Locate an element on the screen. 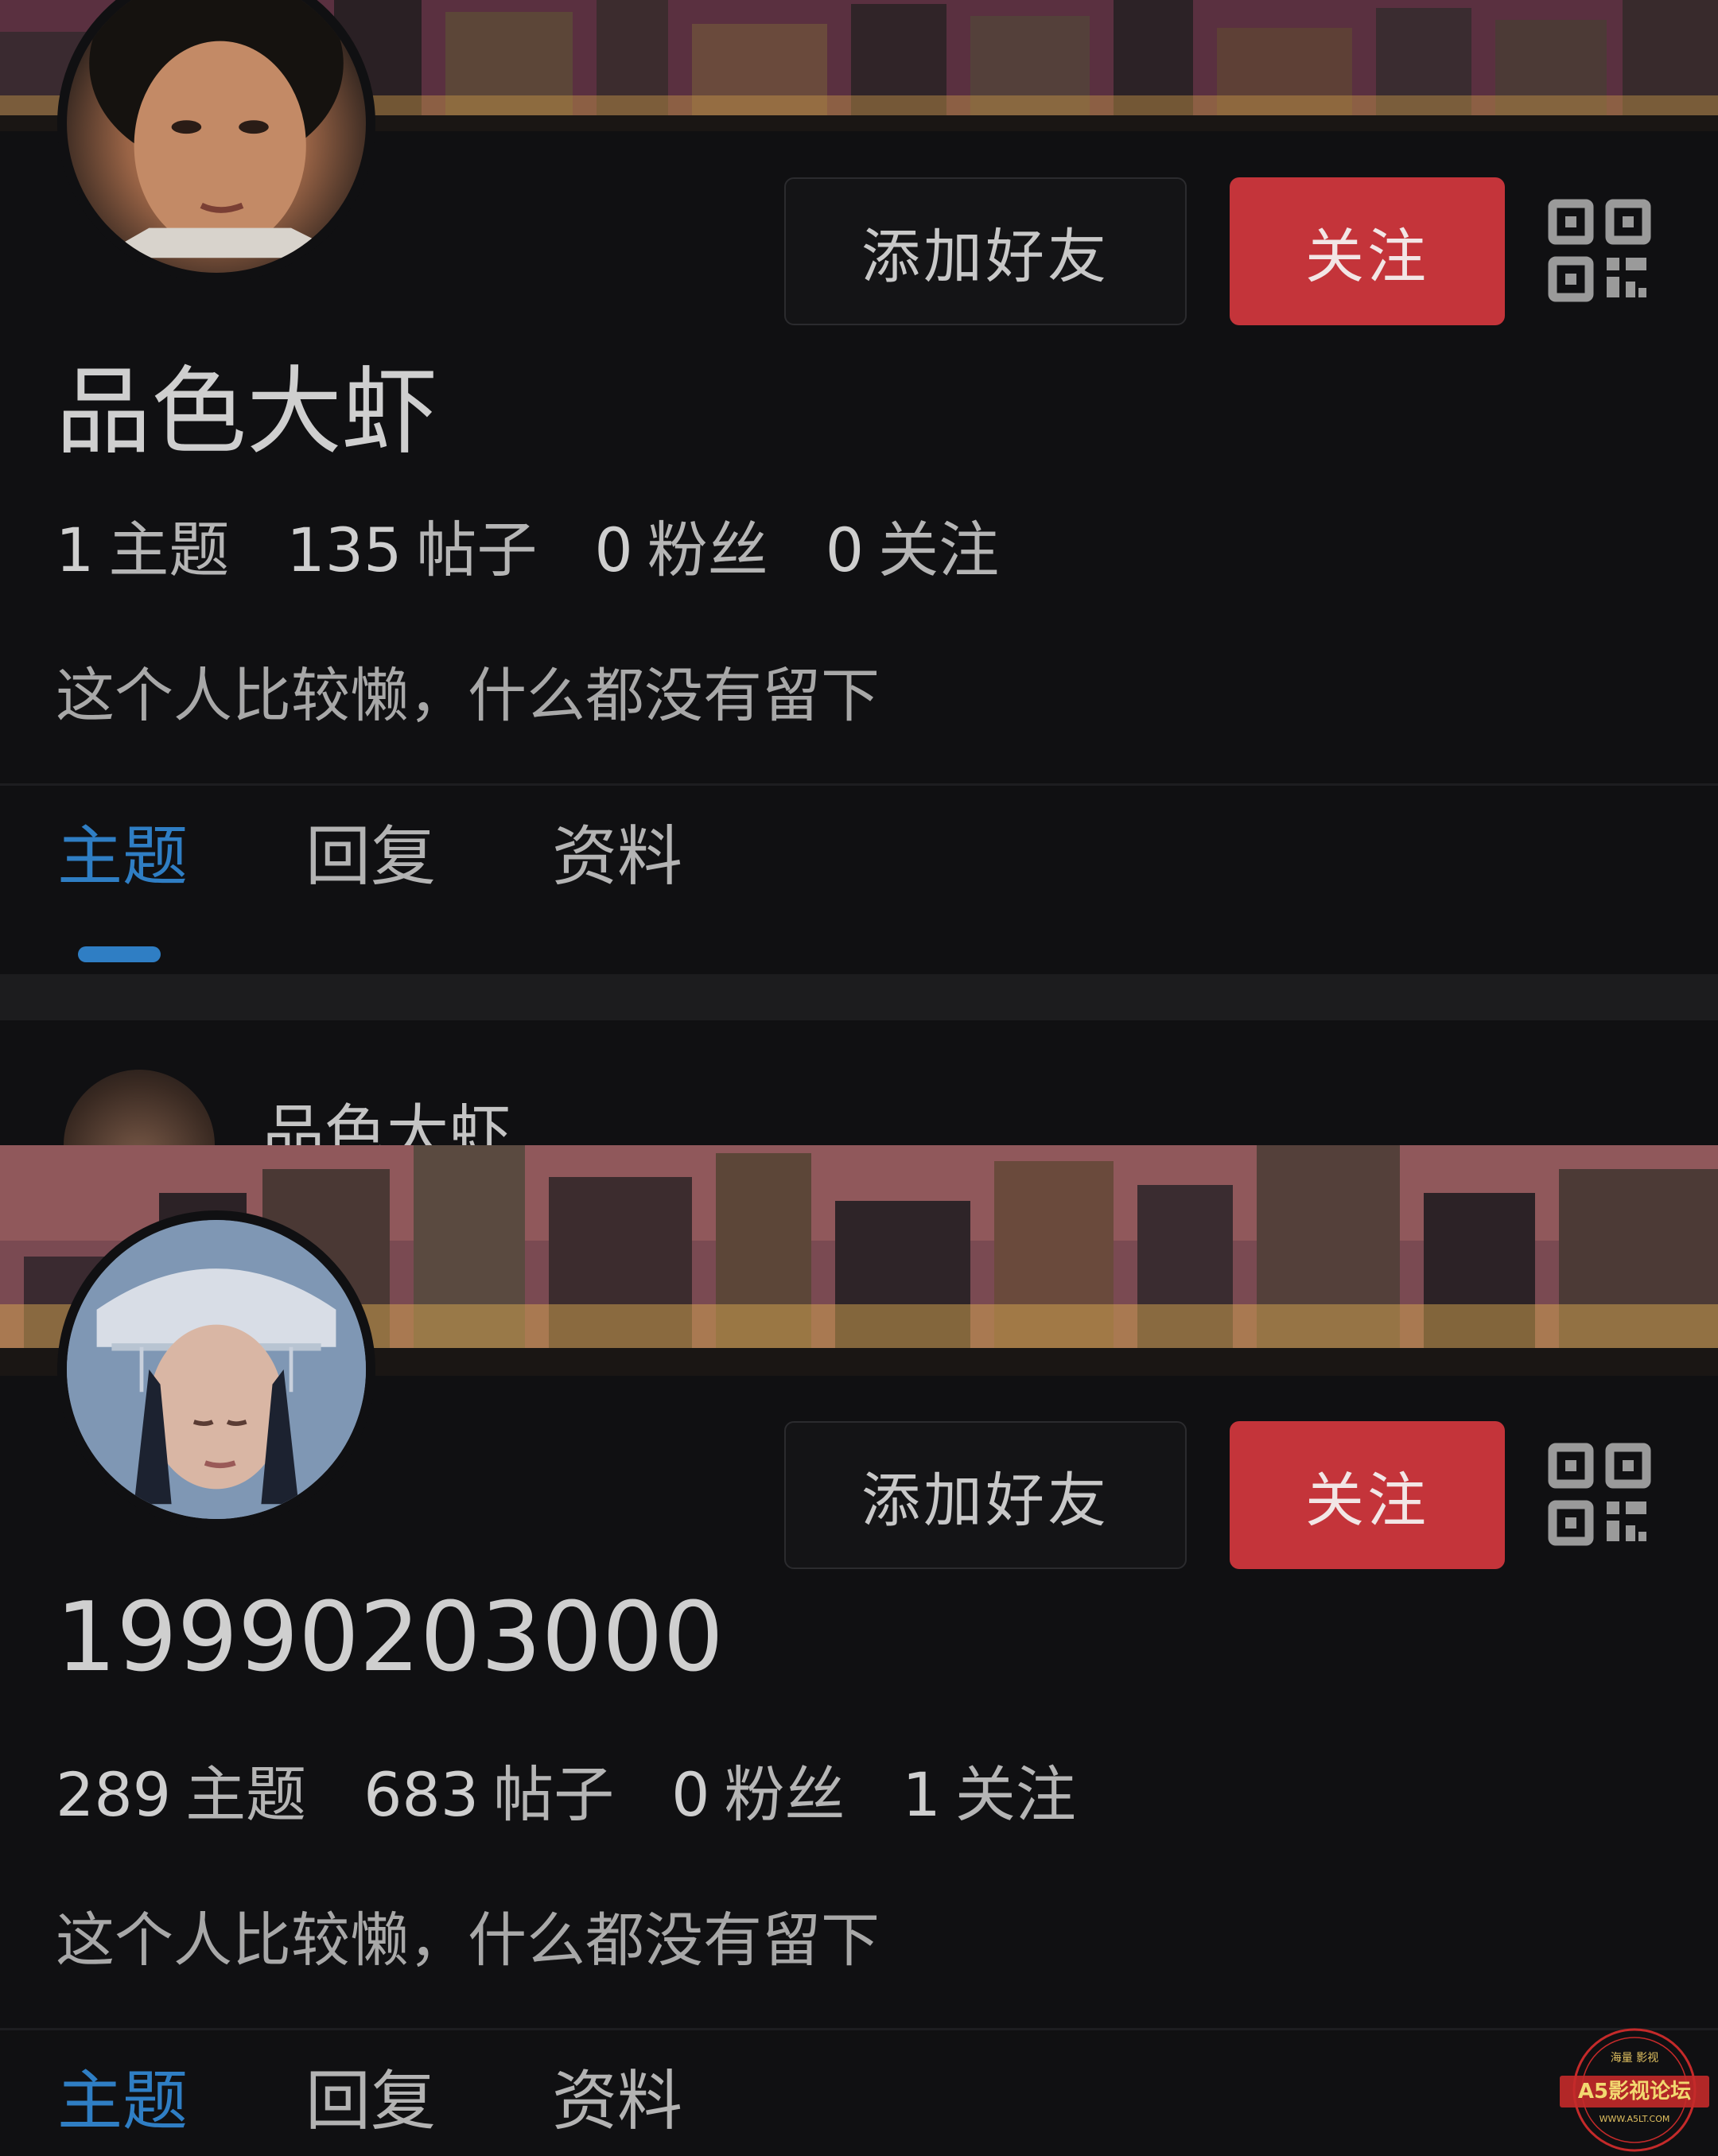  profile-username: 19990203000 is located at coordinates (390, 1638).